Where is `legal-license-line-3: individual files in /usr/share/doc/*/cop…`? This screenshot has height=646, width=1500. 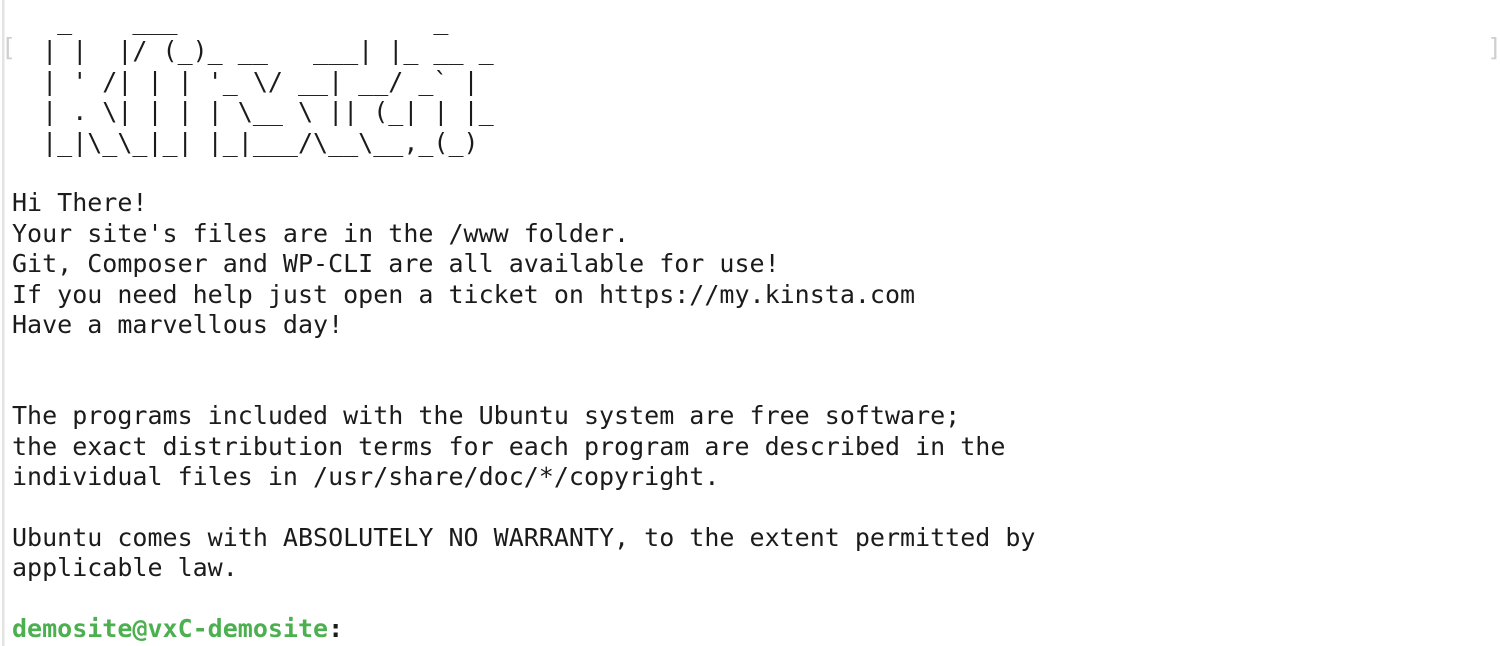 legal-license-line-3: individual files in /usr/share/doc/*/cop… is located at coordinates (366, 477).